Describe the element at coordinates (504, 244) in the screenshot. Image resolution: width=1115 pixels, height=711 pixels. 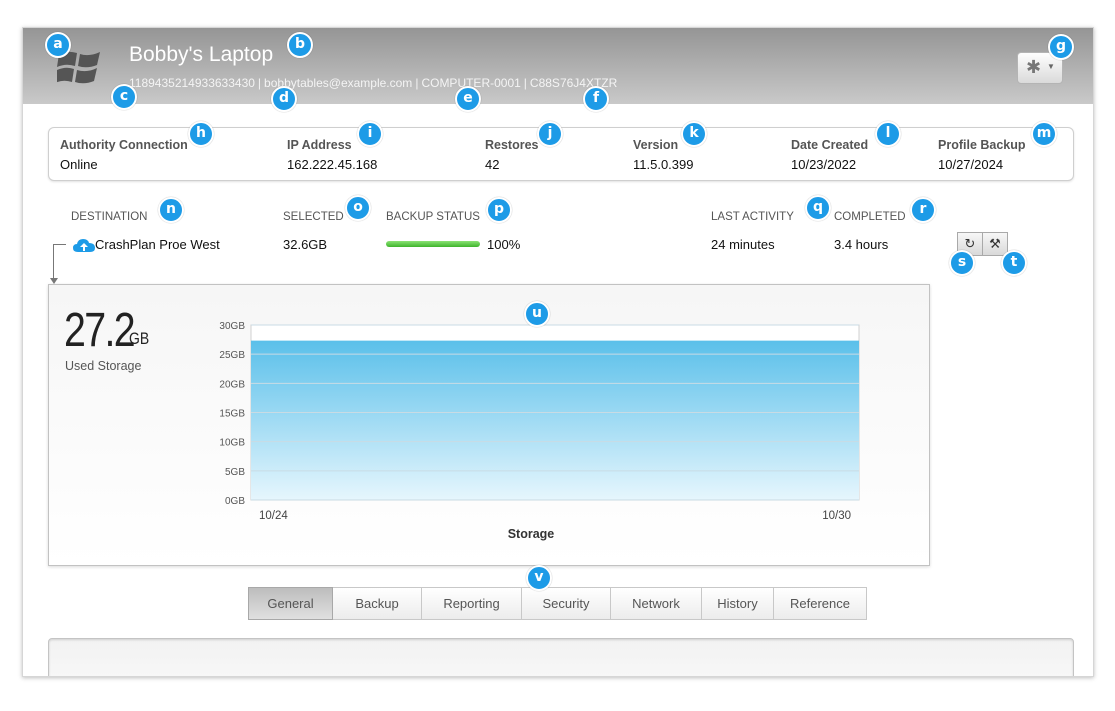
I see `backup-percent: 100%` at that location.